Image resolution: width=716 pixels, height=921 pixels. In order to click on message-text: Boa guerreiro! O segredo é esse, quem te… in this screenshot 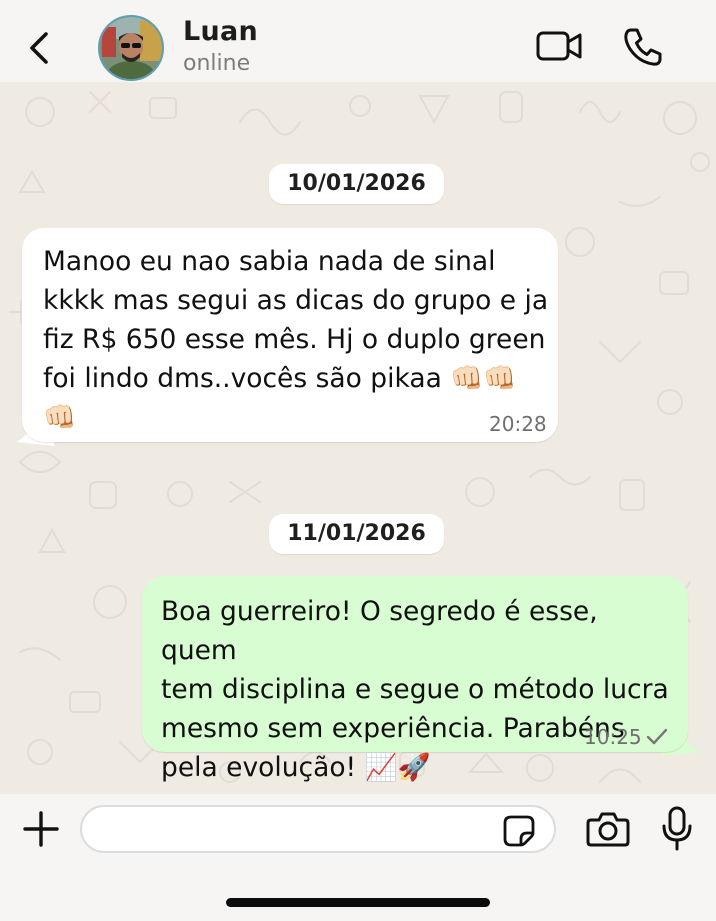, I will do `click(415, 689)`.